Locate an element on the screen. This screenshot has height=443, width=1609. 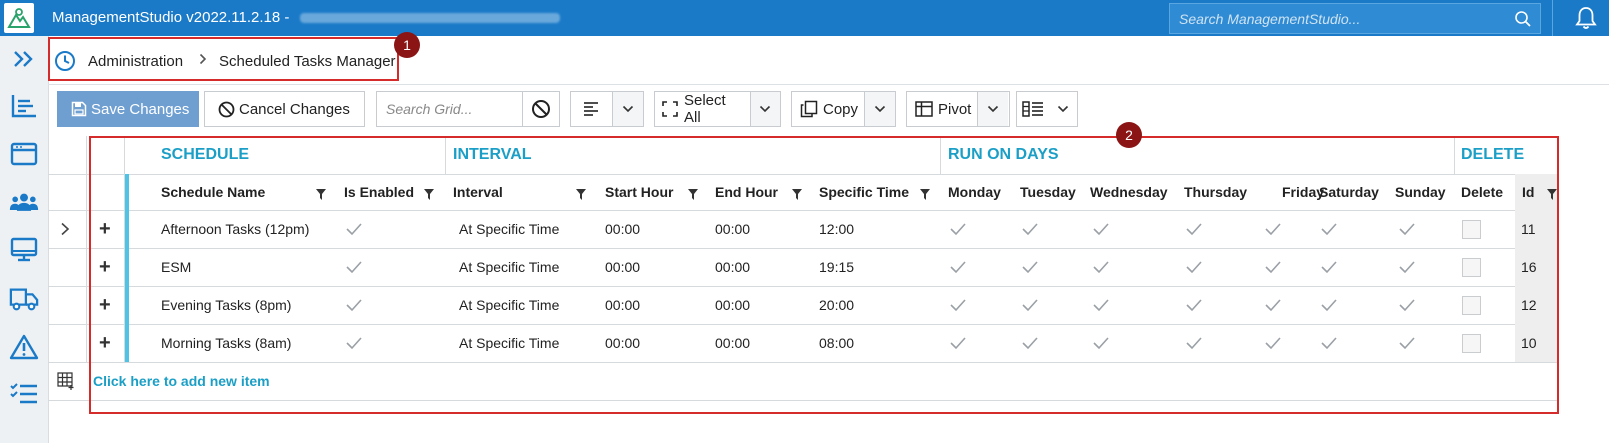
select-all-main: Select All is located at coordinates (702, 109).